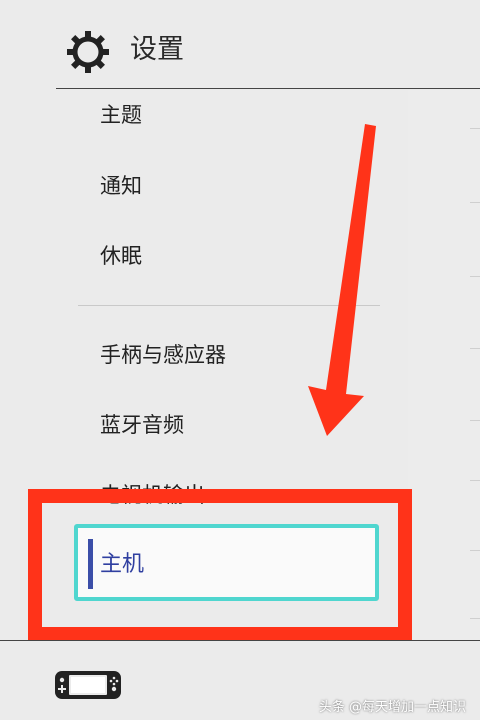 This screenshot has height=720, width=480. What do you see at coordinates (163, 355) in the screenshot?
I see `menu-item-controllers-sensors: 手柄与感应器` at bounding box center [163, 355].